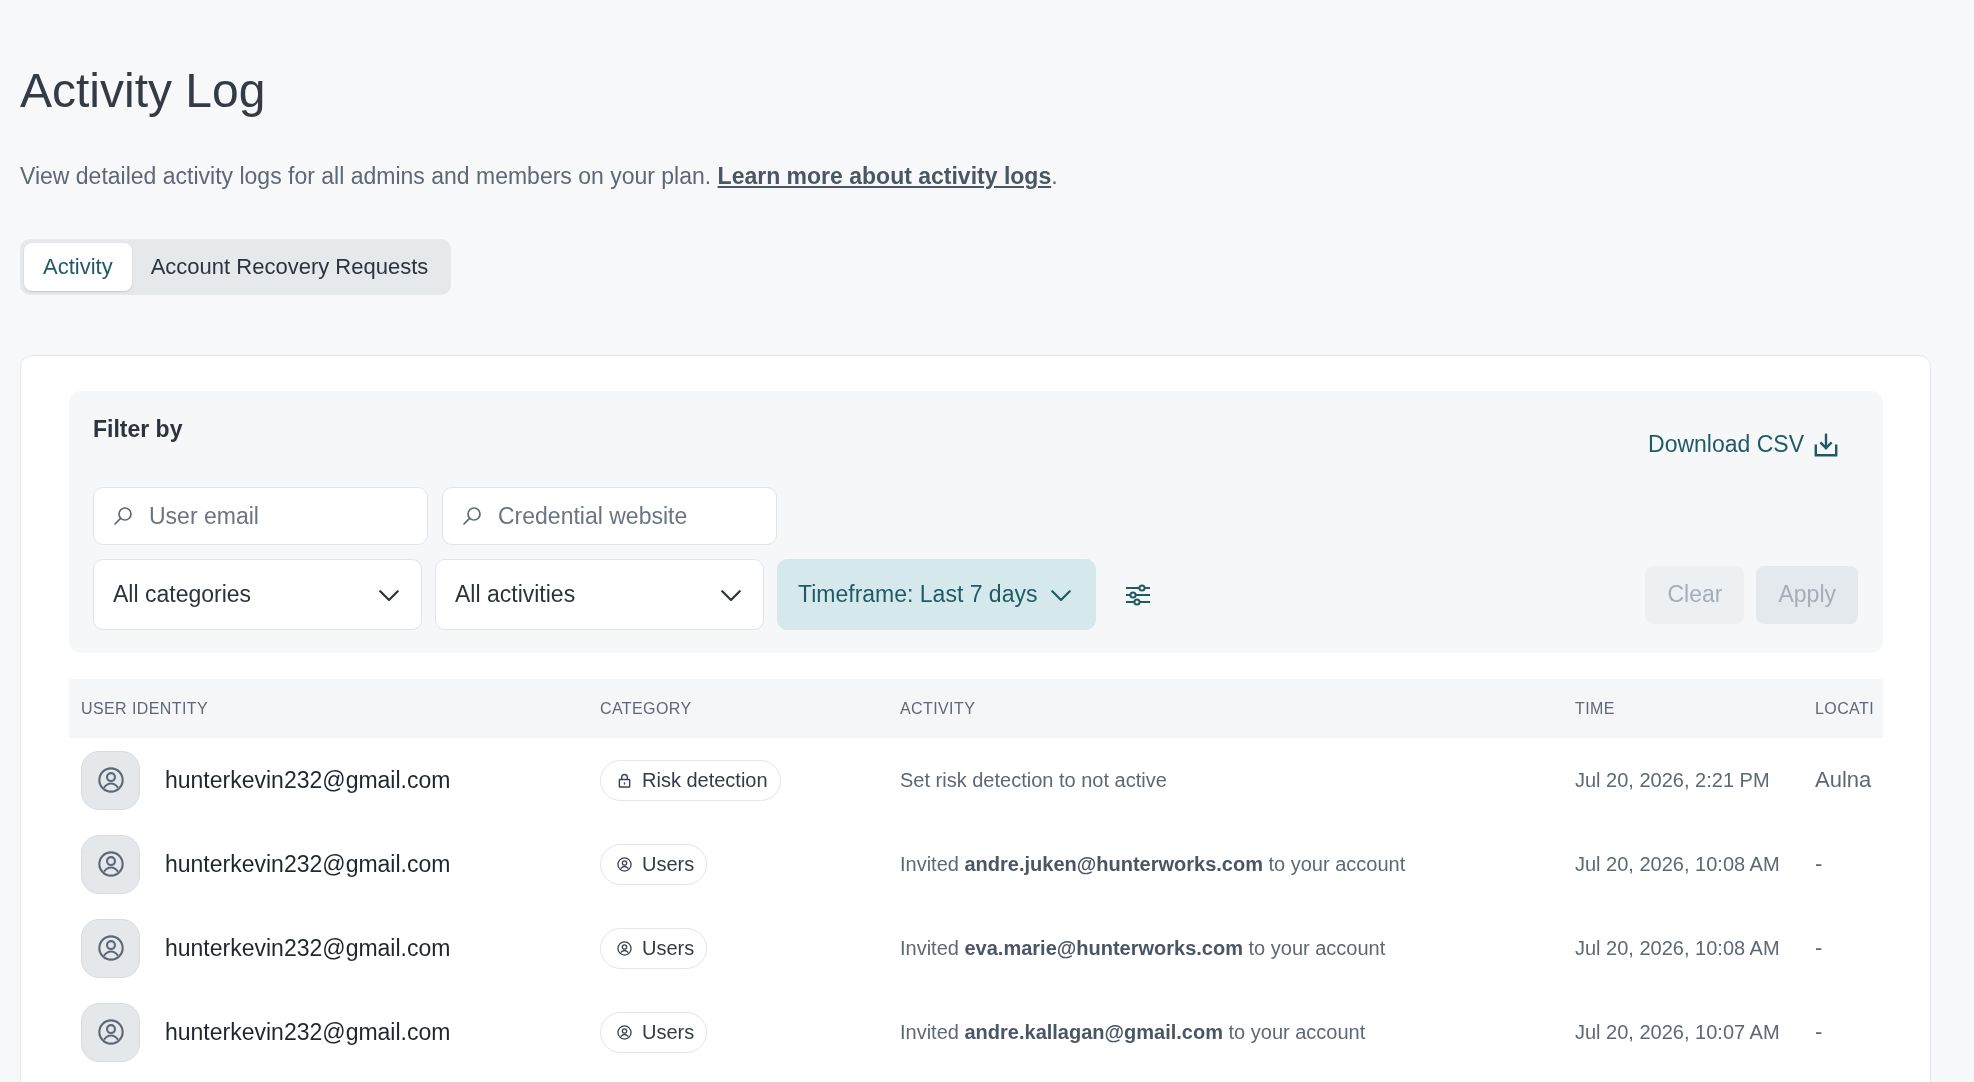  I want to click on sliders-icon, so click(1138, 594).